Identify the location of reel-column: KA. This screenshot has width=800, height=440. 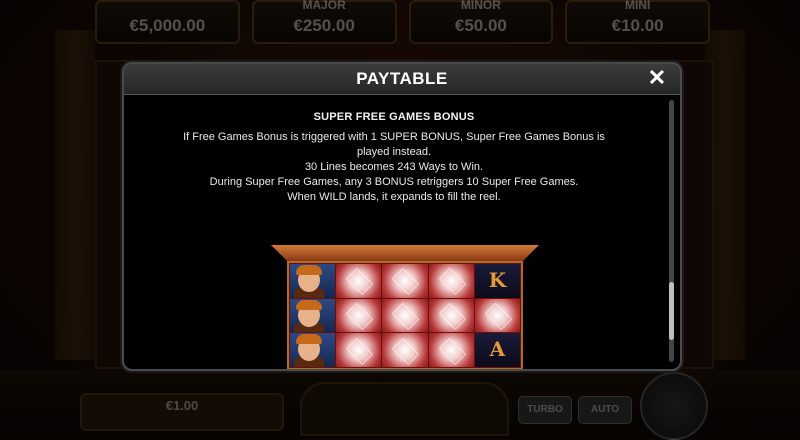
(497, 316).